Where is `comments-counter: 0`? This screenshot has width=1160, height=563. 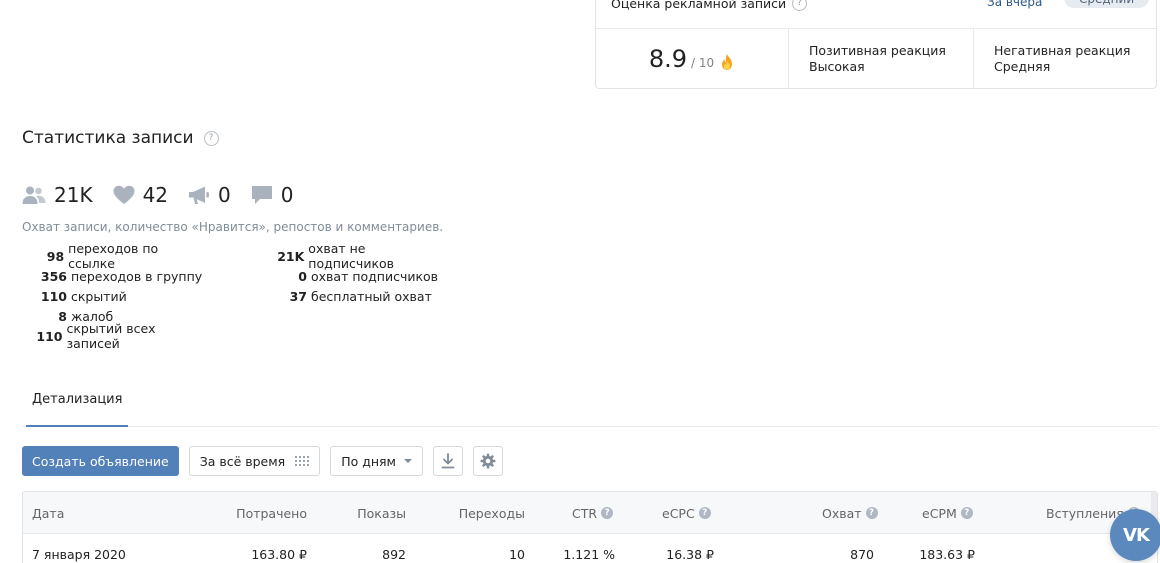
comments-counter: 0 is located at coordinates (272, 195).